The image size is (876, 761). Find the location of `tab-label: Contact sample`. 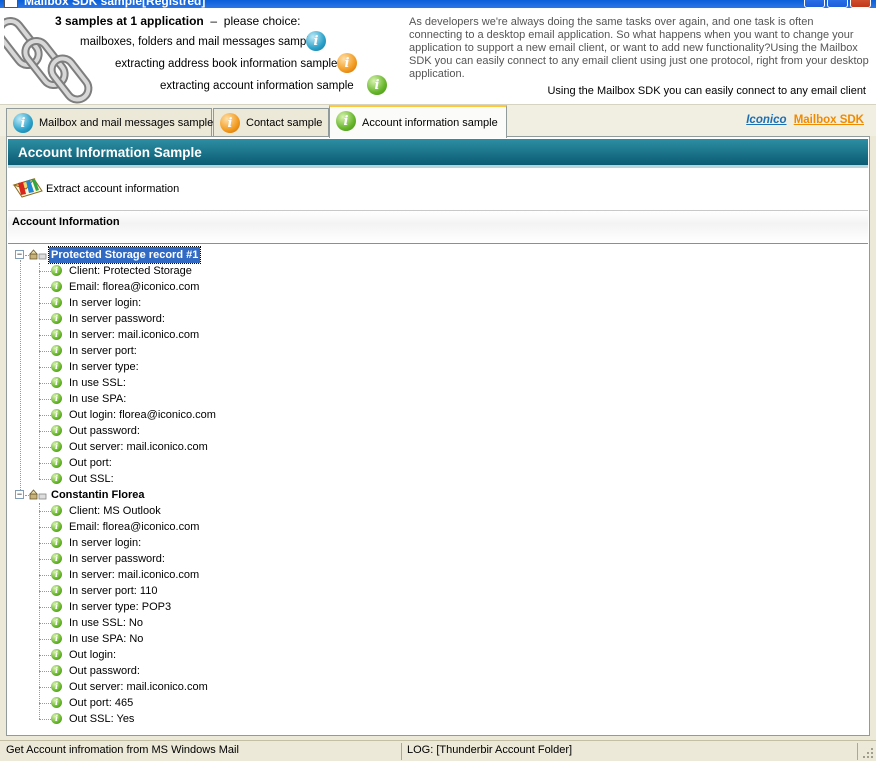

tab-label: Contact sample is located at coordinates (284, 123).